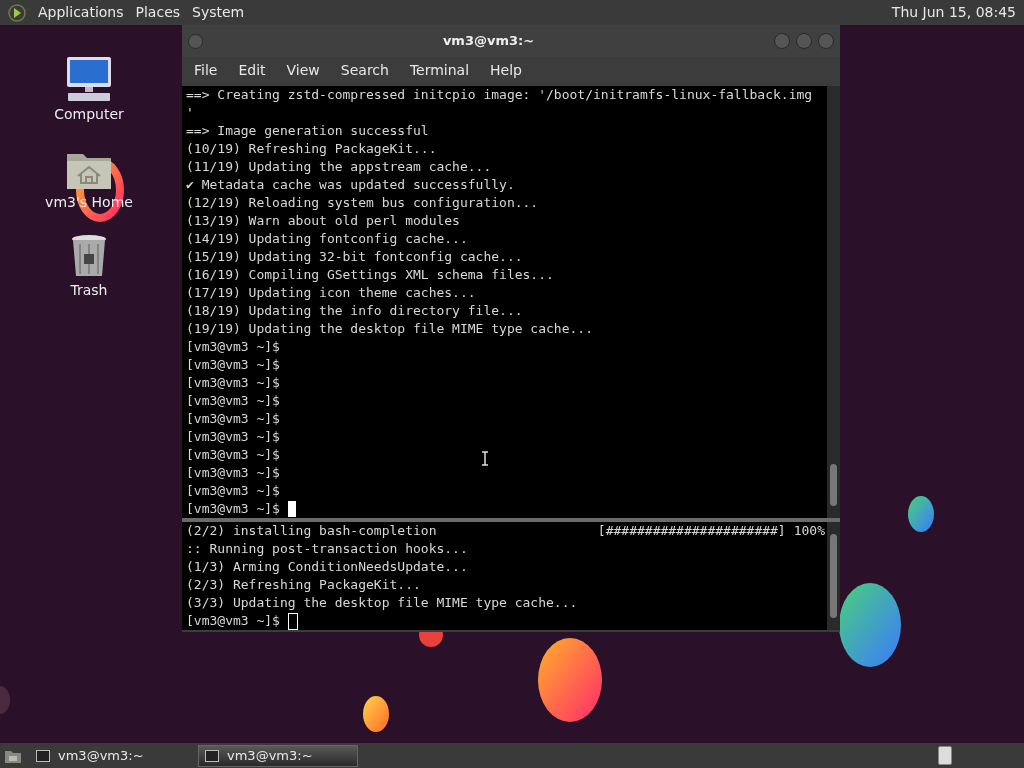  Describe the element at coordinates (206, 70) in the screenshot. I see `menu-item: File` at that location.